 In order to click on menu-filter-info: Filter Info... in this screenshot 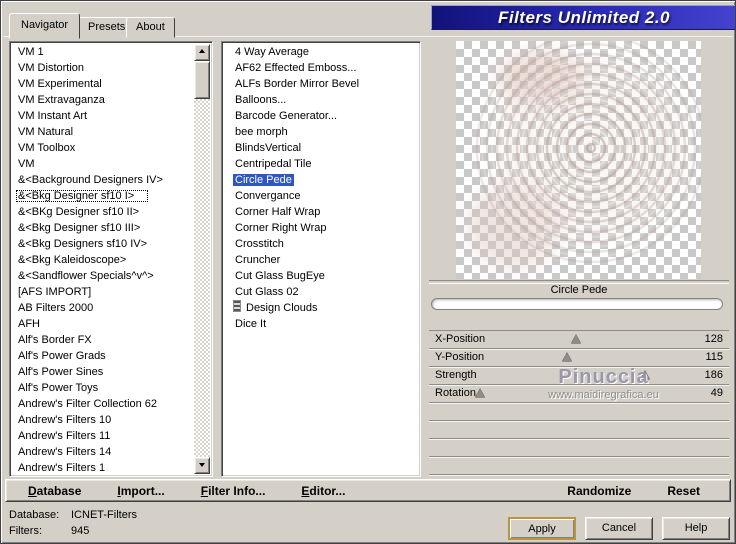, I will do `click(233, 491)`.